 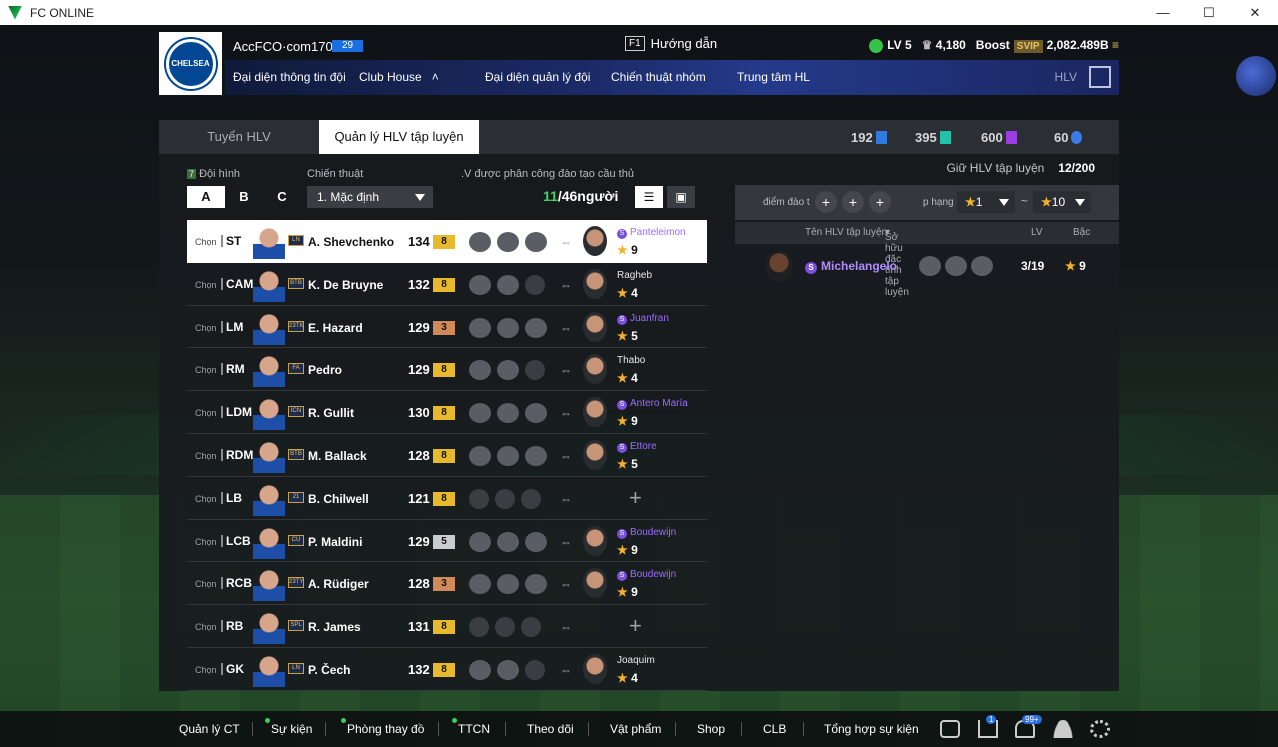 What do you see at coordinates (444, 584) in the screenshot?
I see `upgrade-level-badge: 3` at bounding box center [444, 584].